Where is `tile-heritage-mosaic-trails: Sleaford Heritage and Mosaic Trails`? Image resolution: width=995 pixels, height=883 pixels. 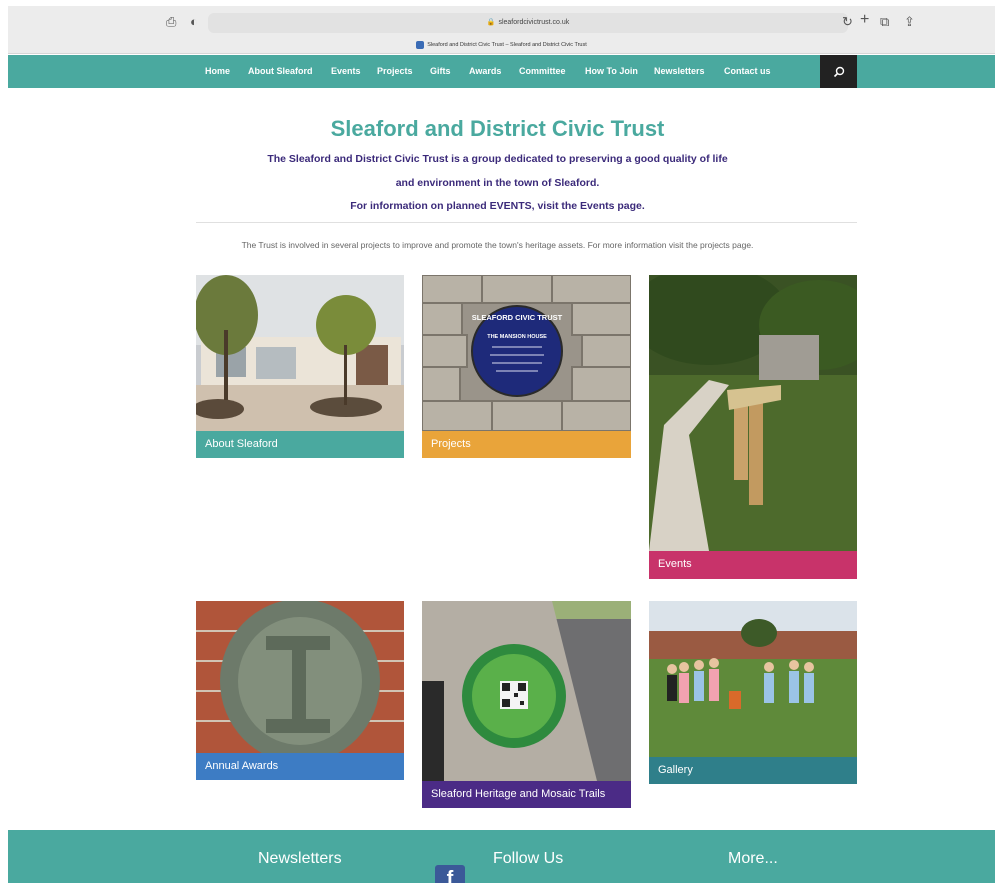 tile-heritage-mosaic-trails: Sleaford Heritage and Mosaic Trails is located at coordinates (526, 704).